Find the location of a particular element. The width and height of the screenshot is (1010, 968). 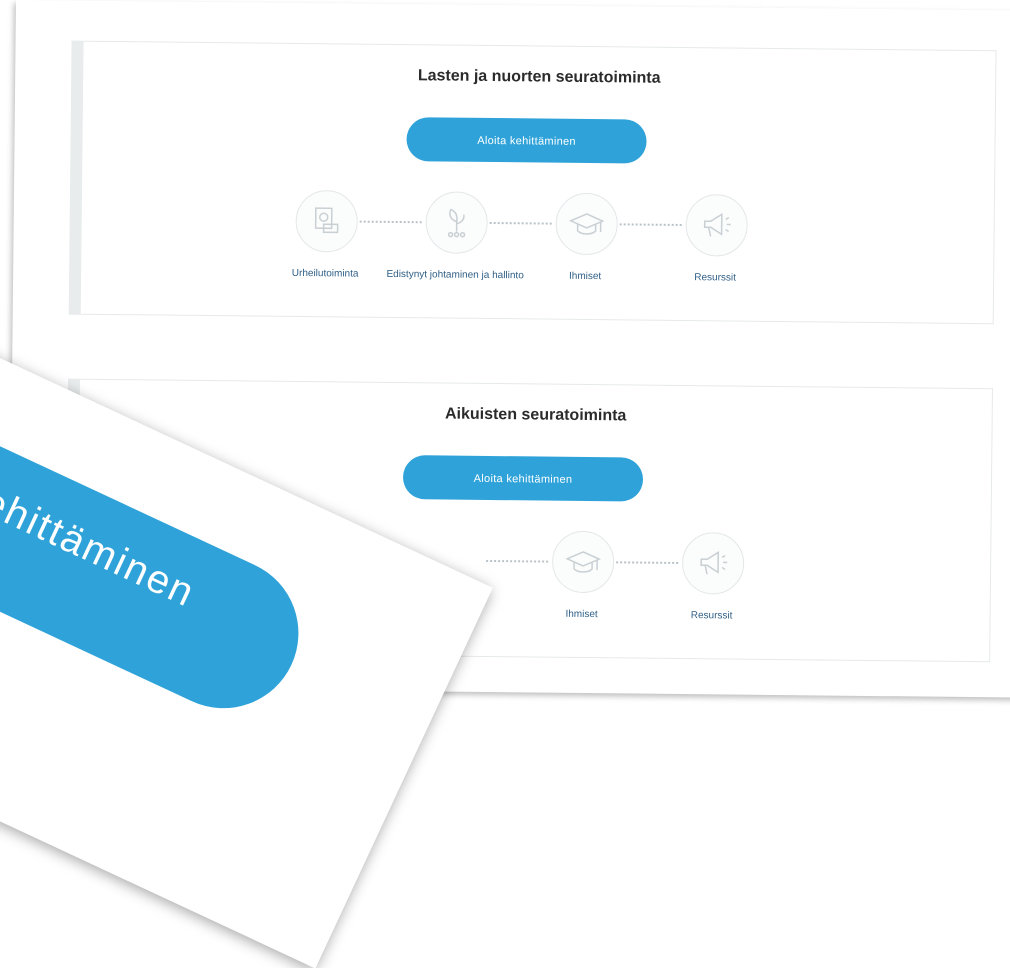

card-title: Lasten ja nuorten seuratoiminta is located at coordinates (539, 77).